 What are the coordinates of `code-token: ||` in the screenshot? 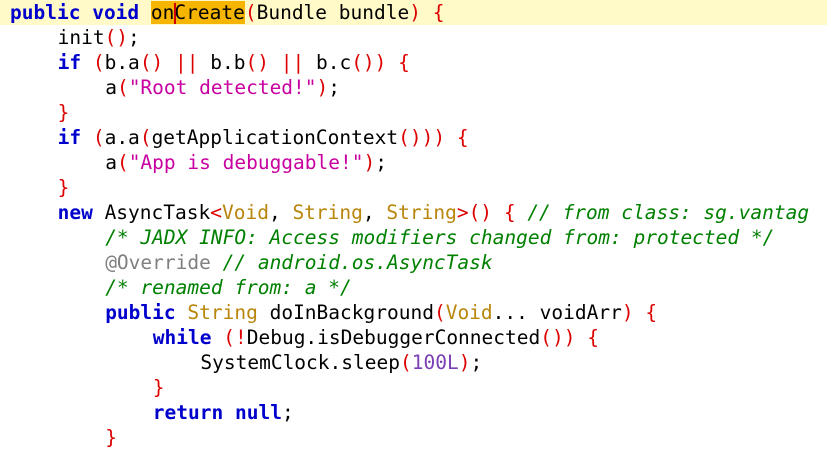 It's located at (187, 62).